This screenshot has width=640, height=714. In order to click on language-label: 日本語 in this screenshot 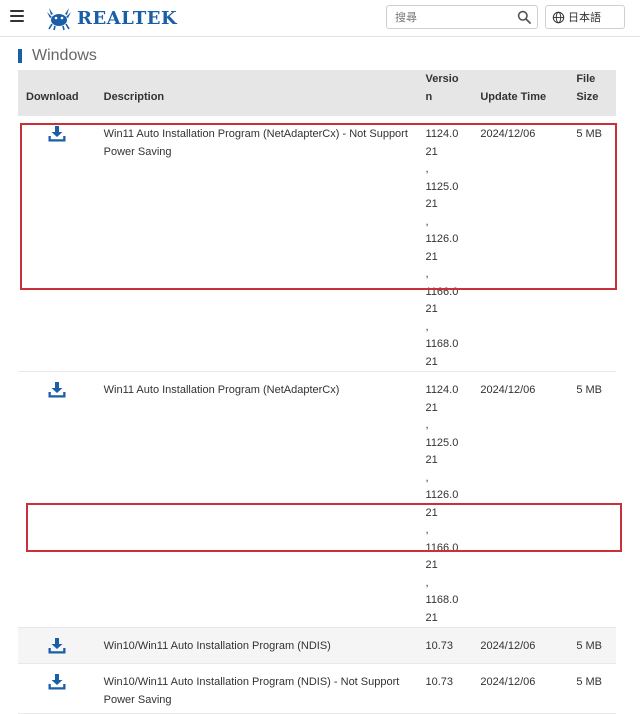, I will do `click(584, 17)`.